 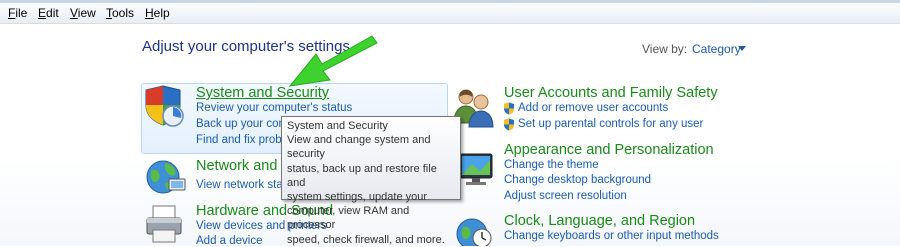 What do you see at coordinates (333, 61) in the screenshot?
I see `green-arrow-annotation` at bounding box center [333, 61].